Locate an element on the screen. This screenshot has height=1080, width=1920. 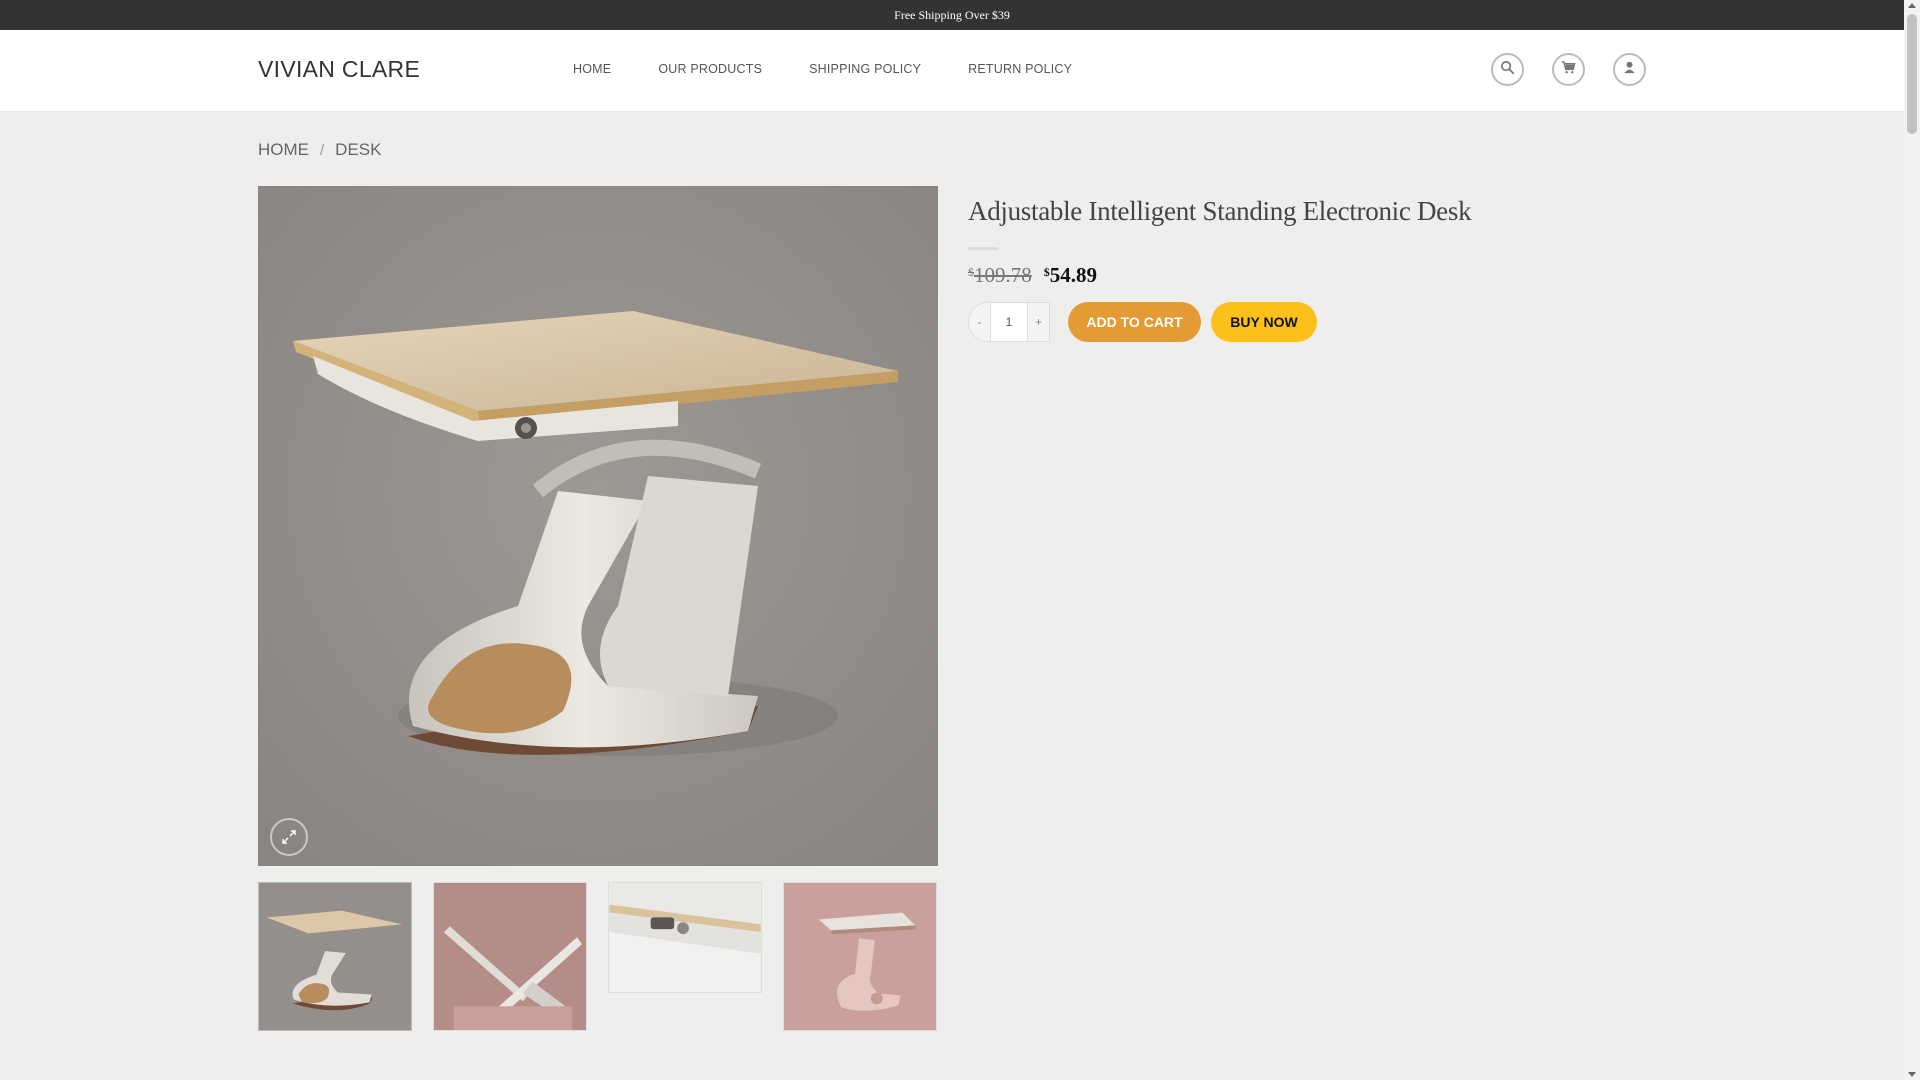
header-actions is located at coordinates (1568, 69).